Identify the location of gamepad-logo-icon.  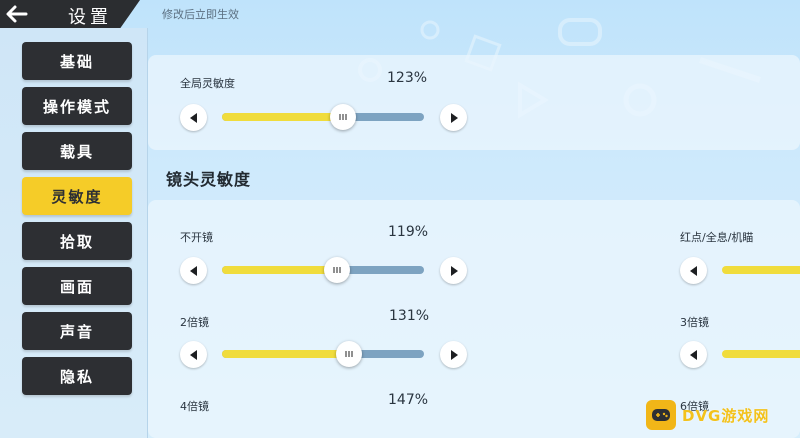
(661, 415).